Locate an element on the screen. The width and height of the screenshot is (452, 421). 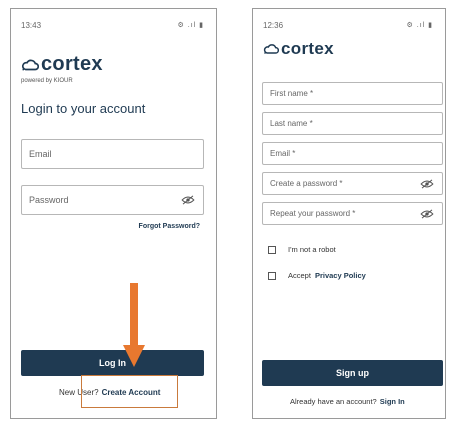
login-button: Log In is located at coordinates (112, 363).